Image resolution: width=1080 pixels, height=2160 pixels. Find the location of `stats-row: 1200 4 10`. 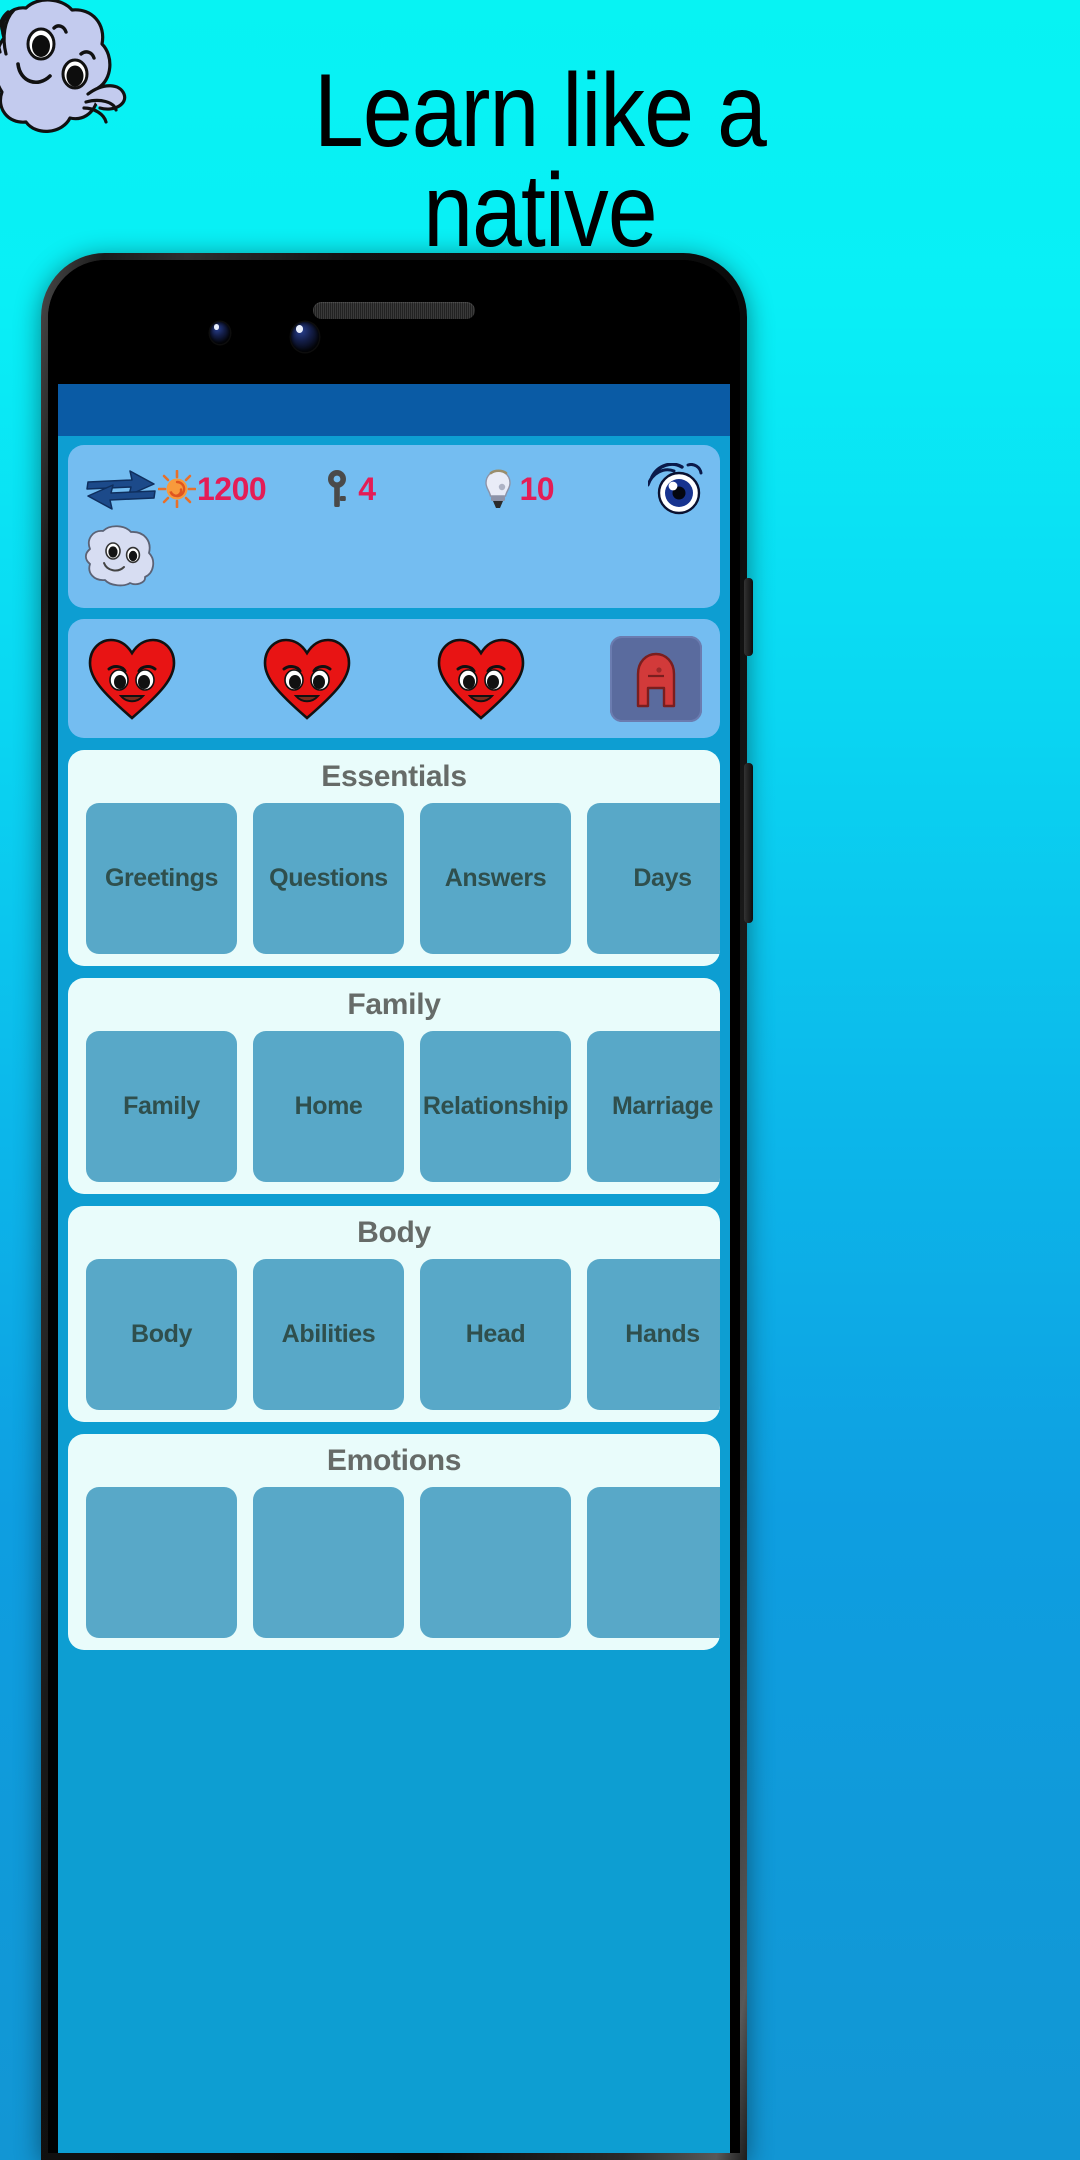

stats-row: 1200 4 10 is located at coordinates (394, 489).